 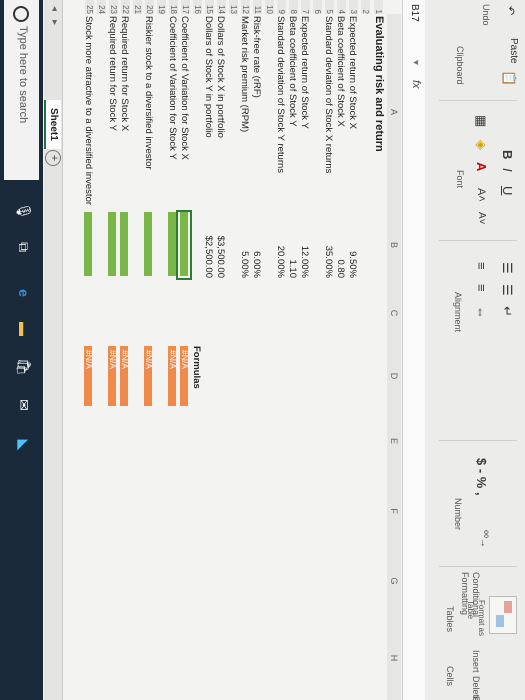 I want to click on borders-icon: ▦, so click(x=481, y=121).